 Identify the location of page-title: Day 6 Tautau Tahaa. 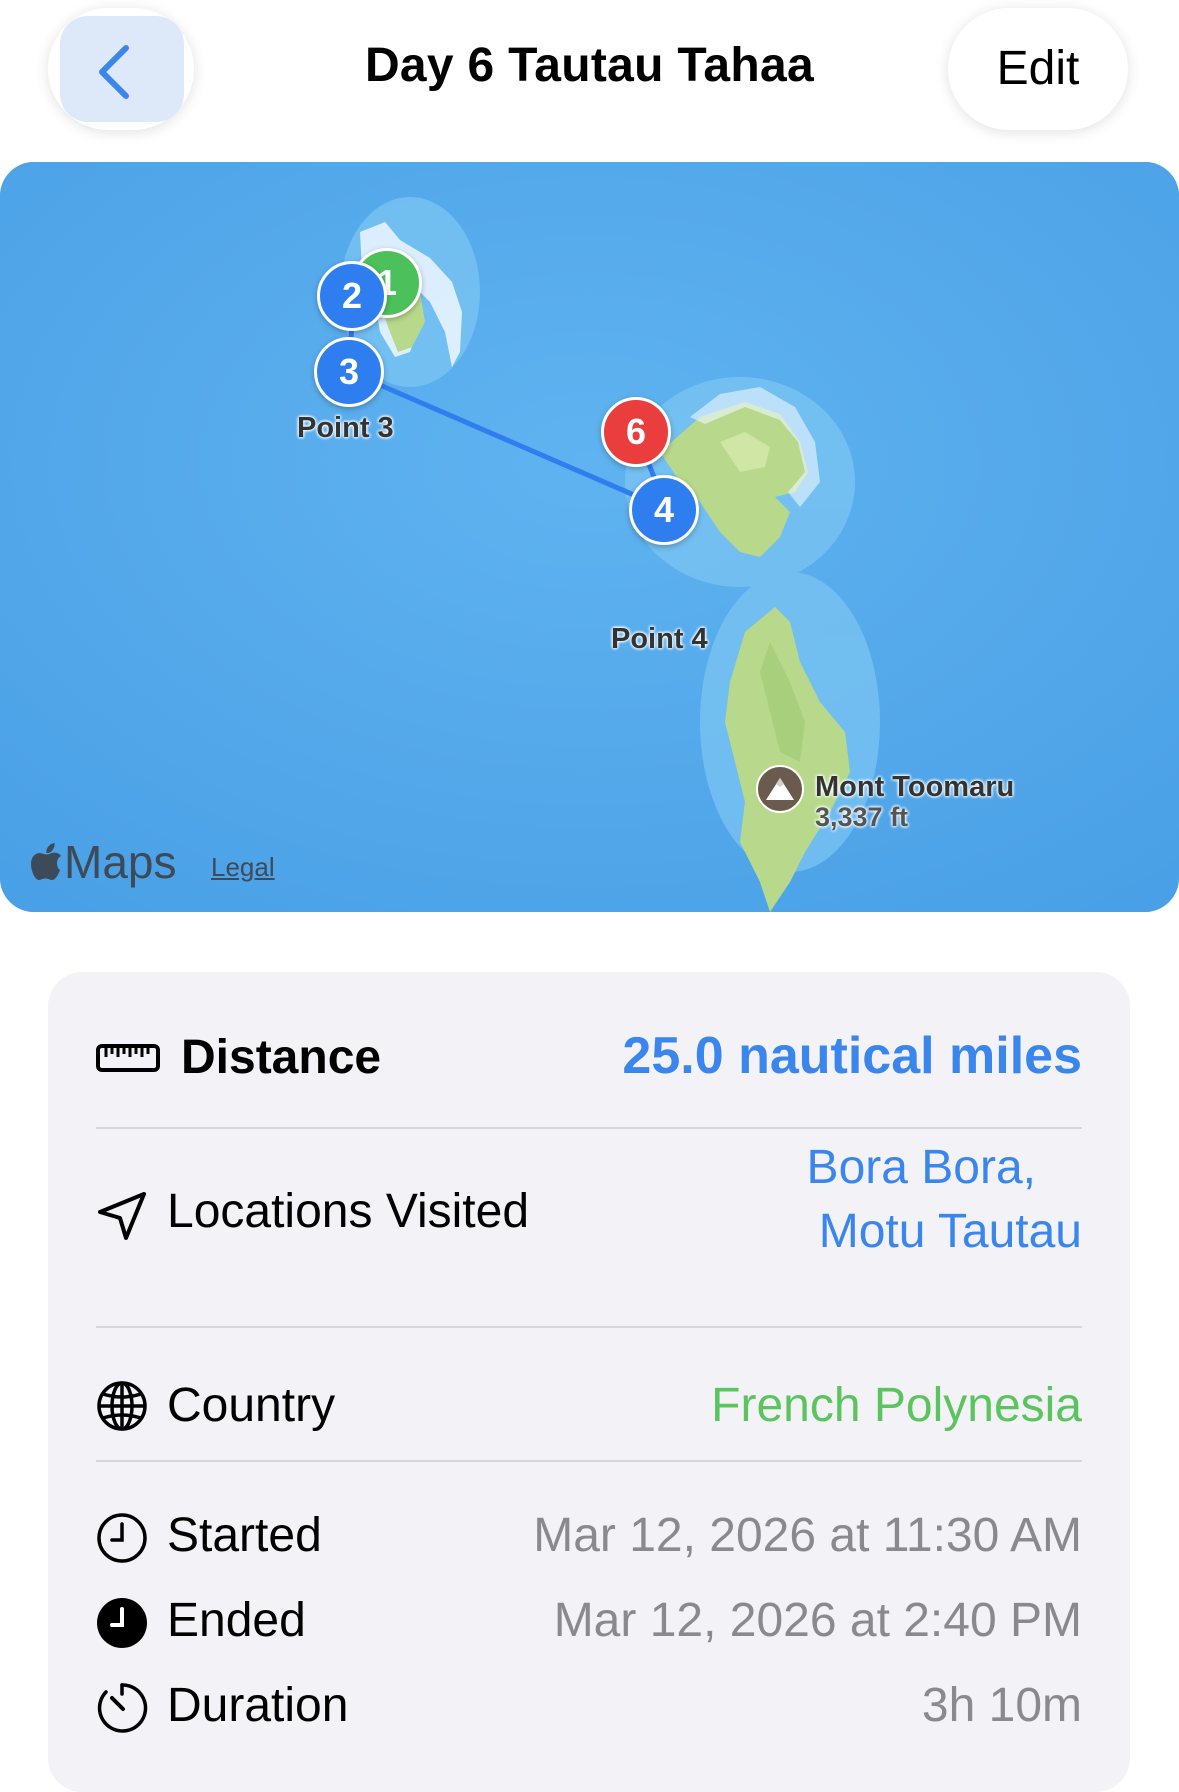
(589, 65).